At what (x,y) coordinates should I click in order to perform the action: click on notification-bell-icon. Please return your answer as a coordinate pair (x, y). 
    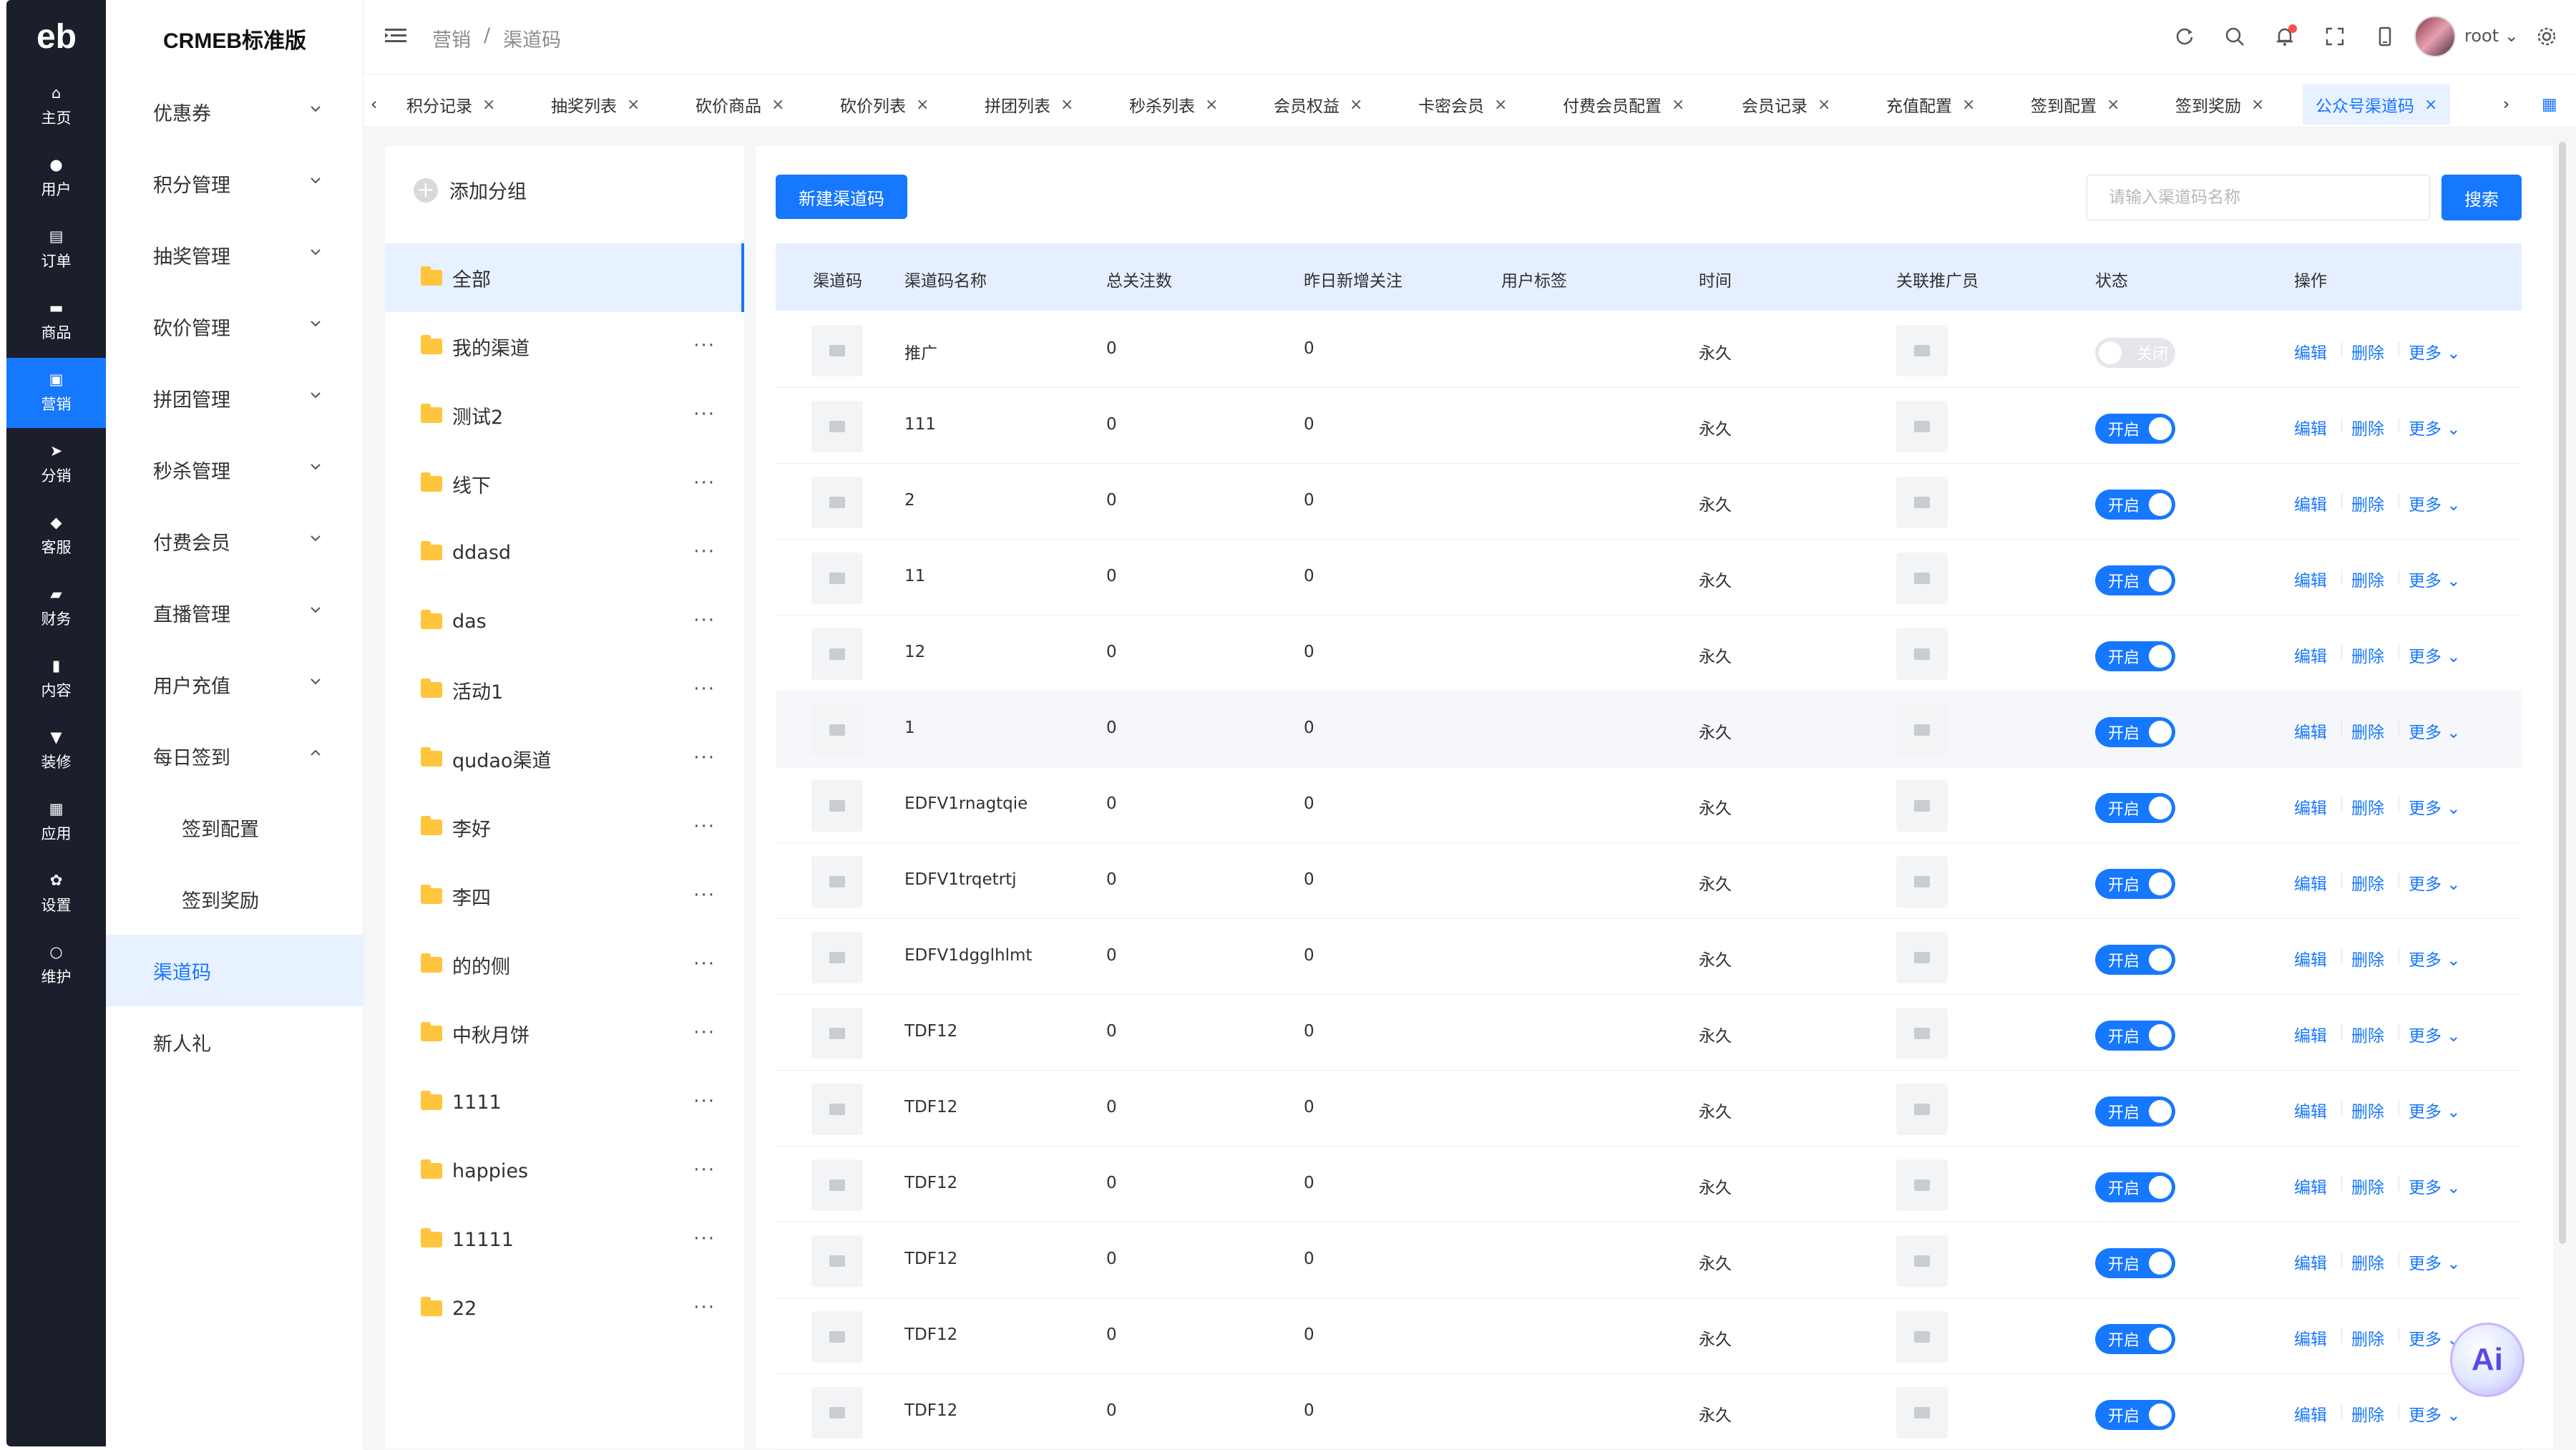
    Looking at the image, I should click on (2285, 36).